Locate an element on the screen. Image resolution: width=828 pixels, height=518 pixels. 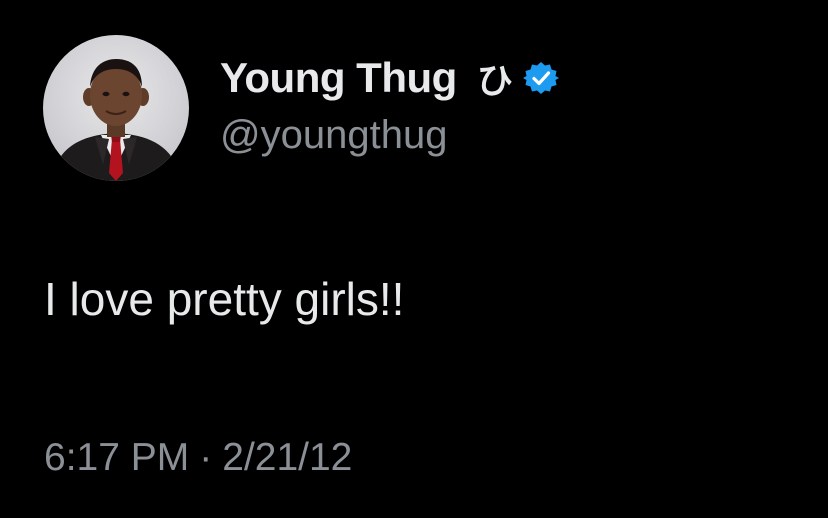
name-glyph: ひ is located at coordinates (494, 81).